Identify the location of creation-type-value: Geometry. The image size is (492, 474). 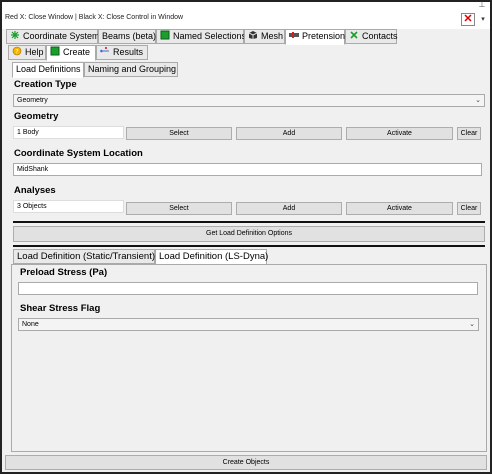
(32, 100).